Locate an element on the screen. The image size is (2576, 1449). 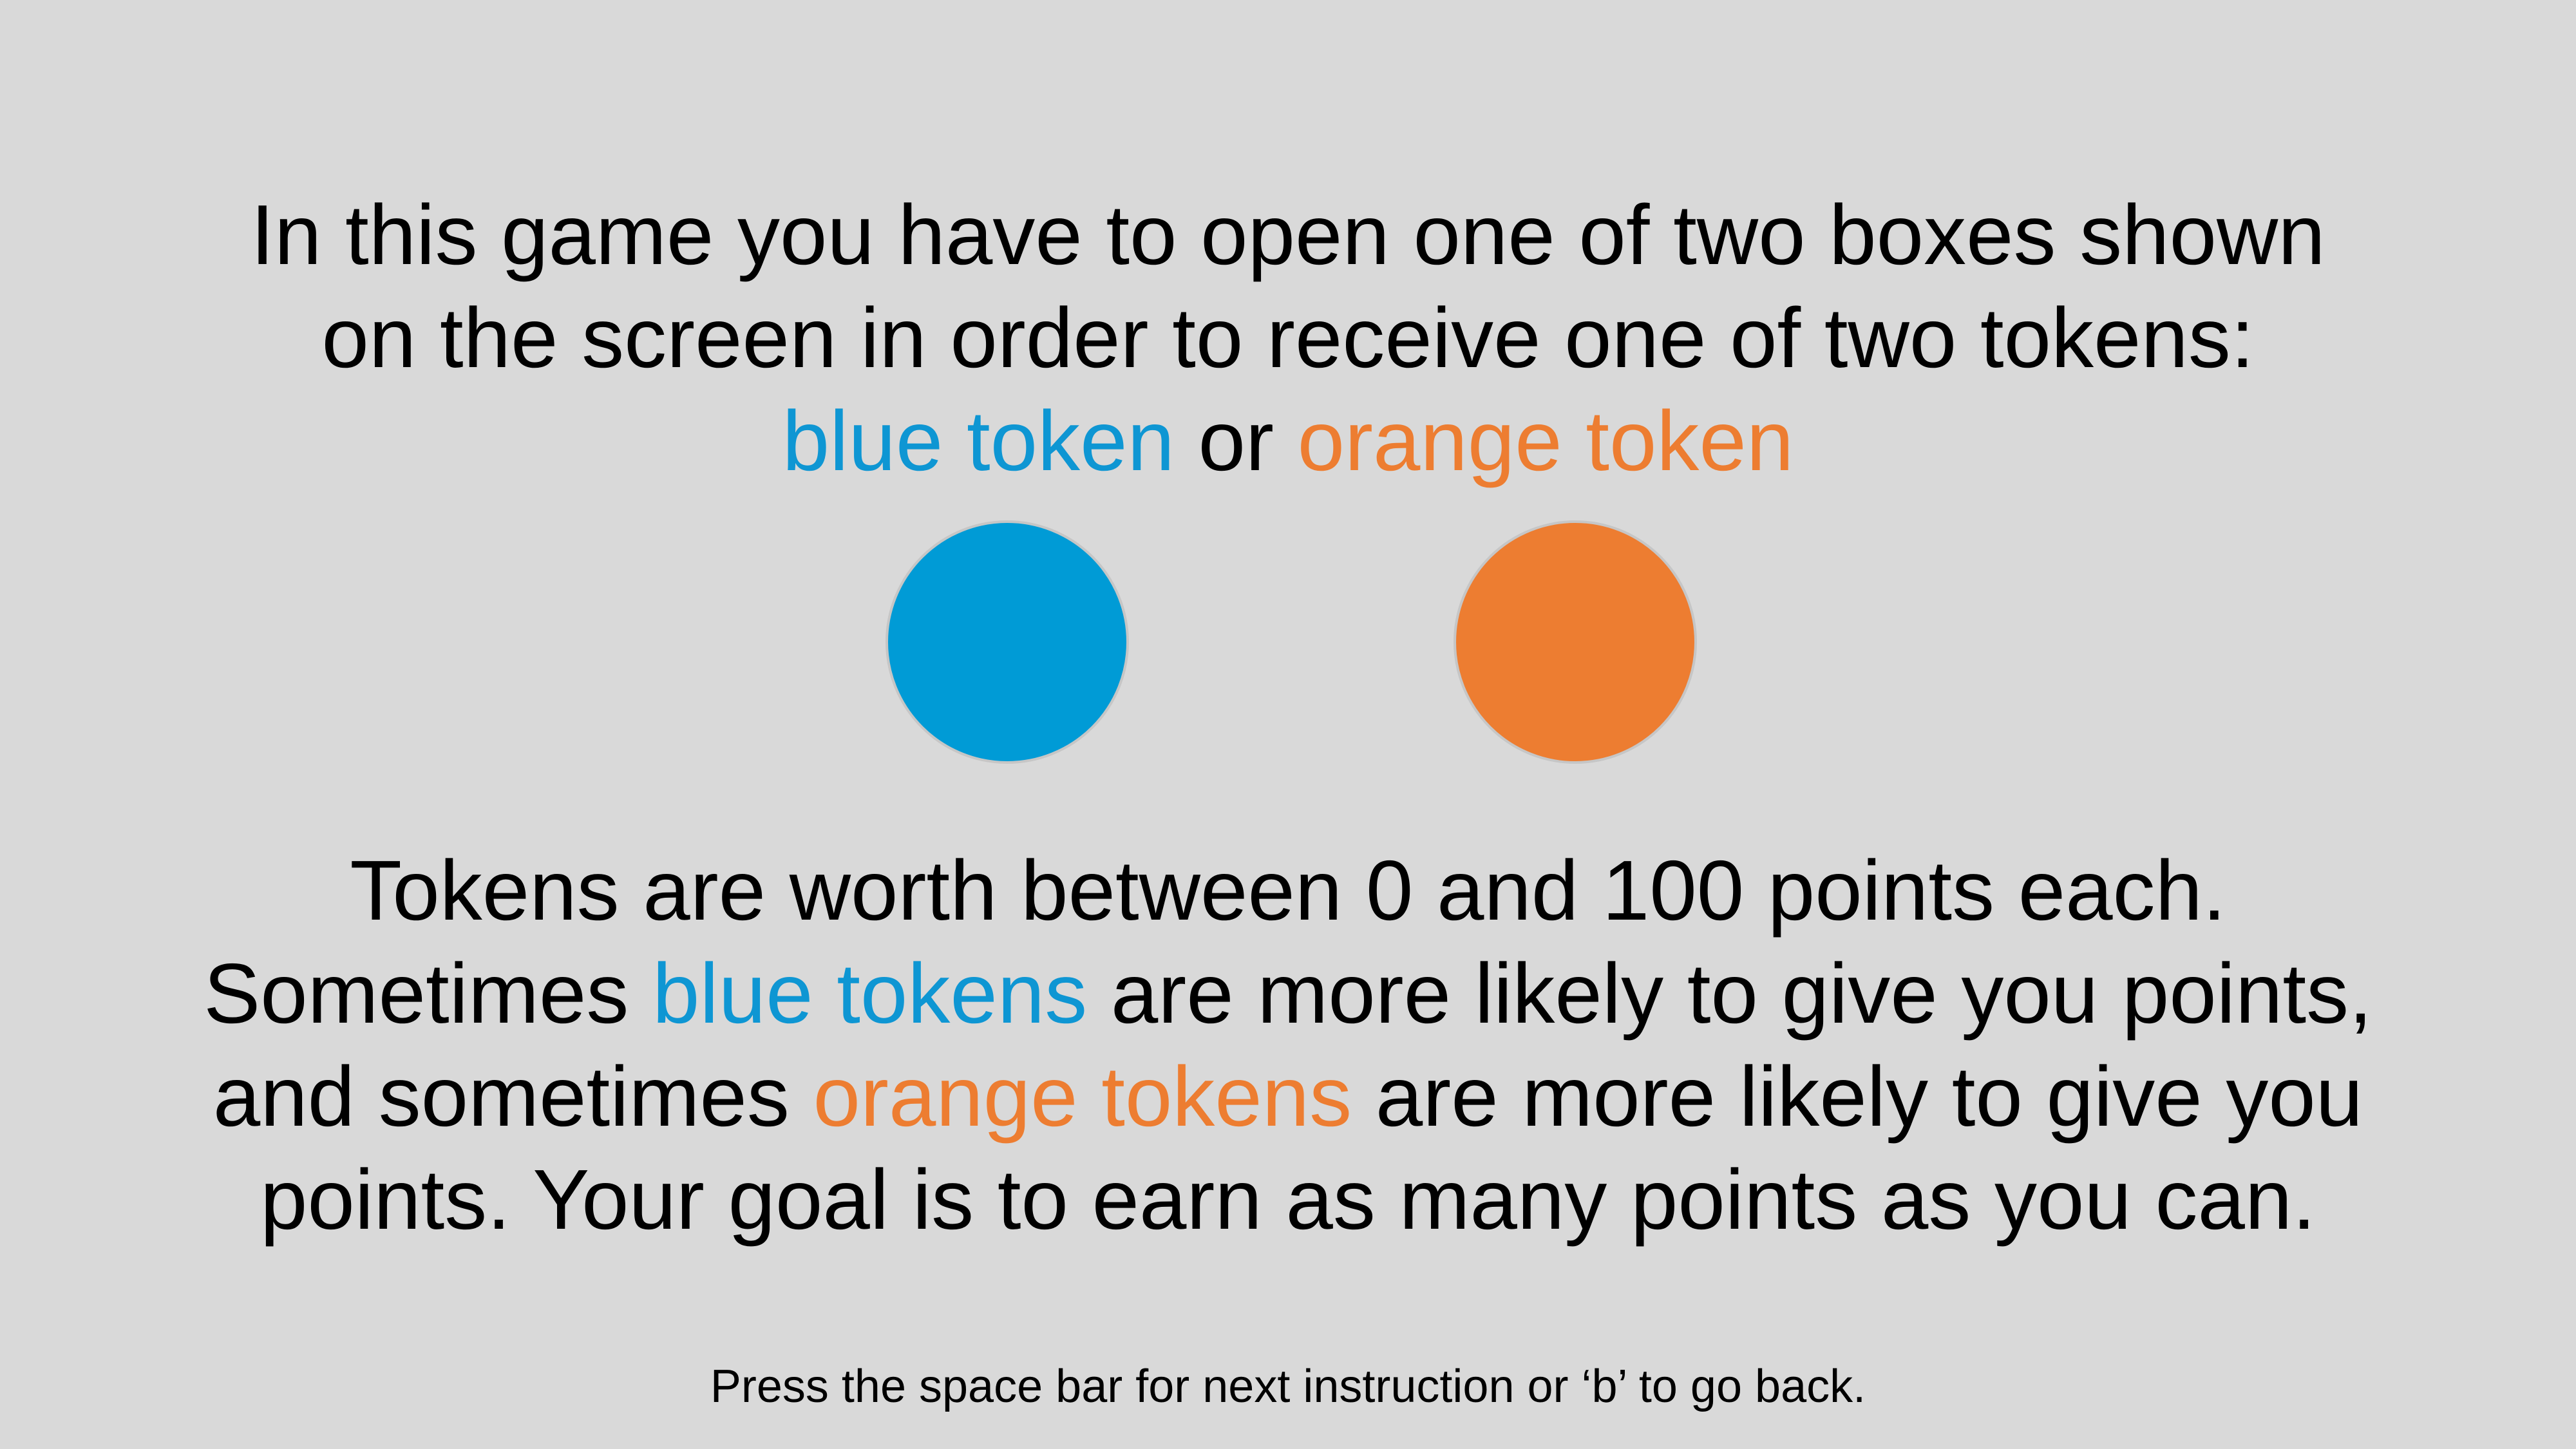
intro-line-3: blue token or orange token is located at coordinates (1288, 442).